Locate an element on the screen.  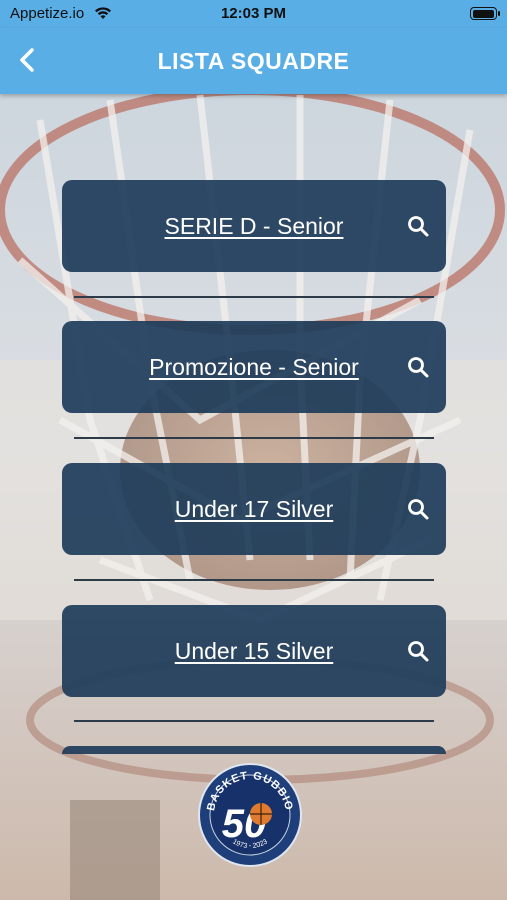
team-card-promozione: Promozione - Senior is located at coordinates (254, 367).